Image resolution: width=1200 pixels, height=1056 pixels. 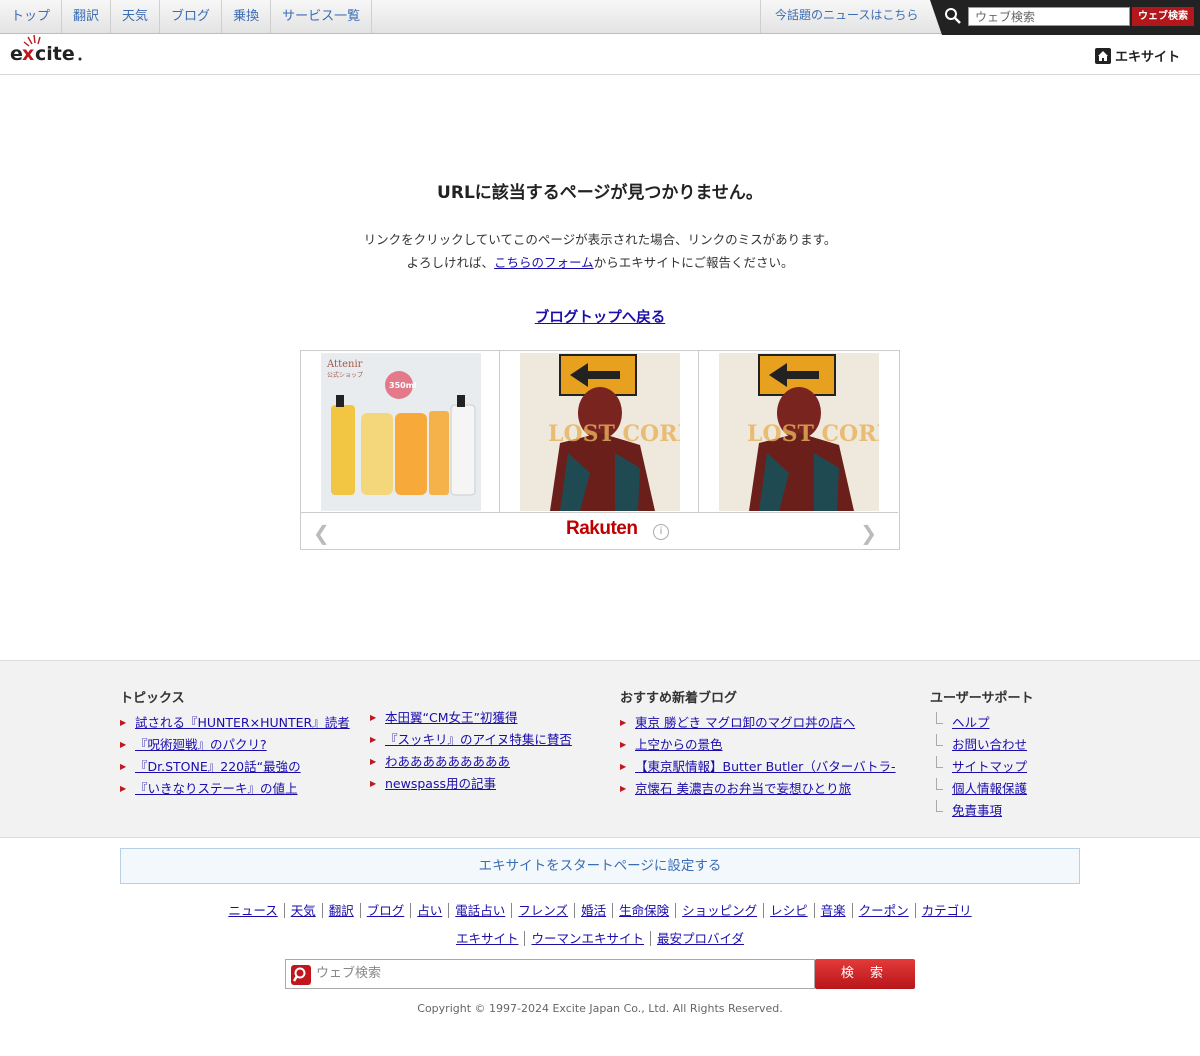 What do you see at coordinates (344, 364) in the screenshot?
I see `attenir-brand-text: Attenir` at bounding box center [344, 364].